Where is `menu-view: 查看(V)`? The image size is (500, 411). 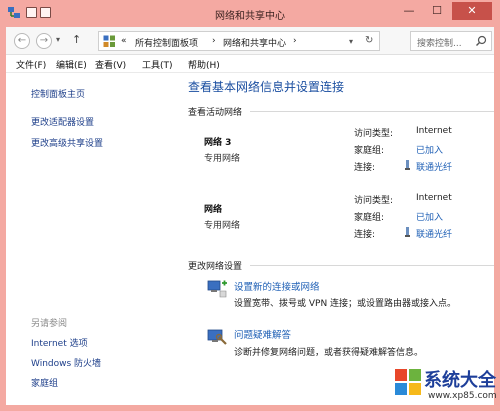 menu-view: 查看(V) is located at coordinates (110, 64).